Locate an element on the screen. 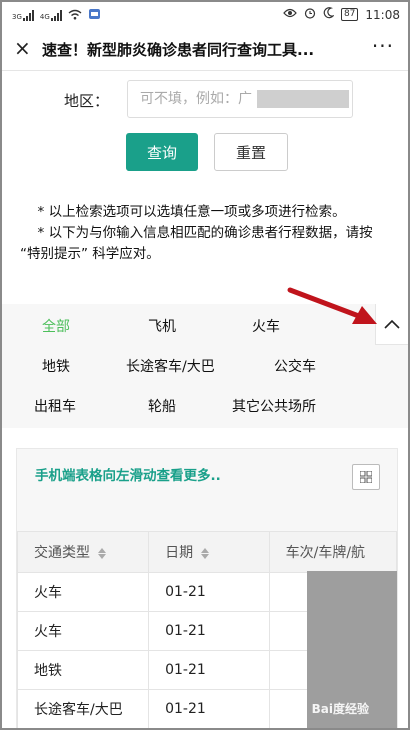 The width and height of the screenshot is (410, 730). annotation-arrow-icon is located at coordinates (332, 305).